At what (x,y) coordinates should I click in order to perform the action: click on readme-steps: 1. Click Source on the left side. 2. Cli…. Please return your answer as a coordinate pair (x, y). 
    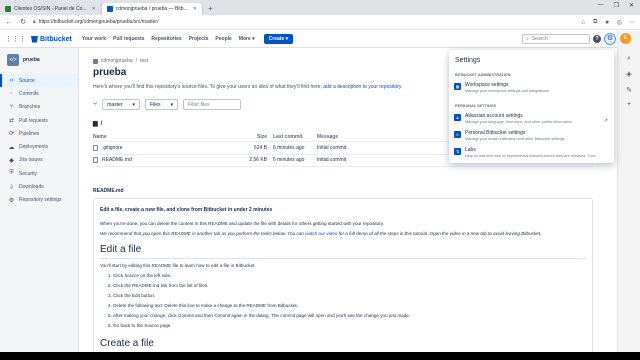
    Looking at the image, I should click on (347, 300).